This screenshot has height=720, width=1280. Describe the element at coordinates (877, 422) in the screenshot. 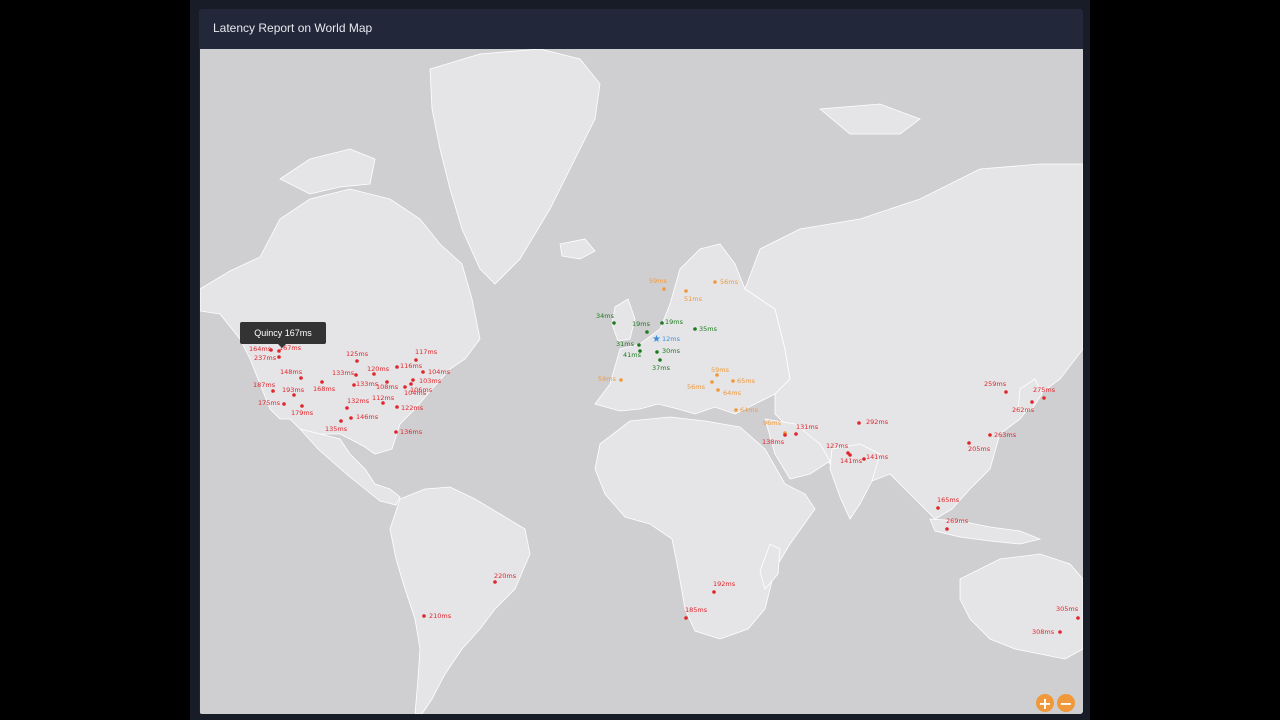

I see `latency-marker-label: 292ms` at that location.